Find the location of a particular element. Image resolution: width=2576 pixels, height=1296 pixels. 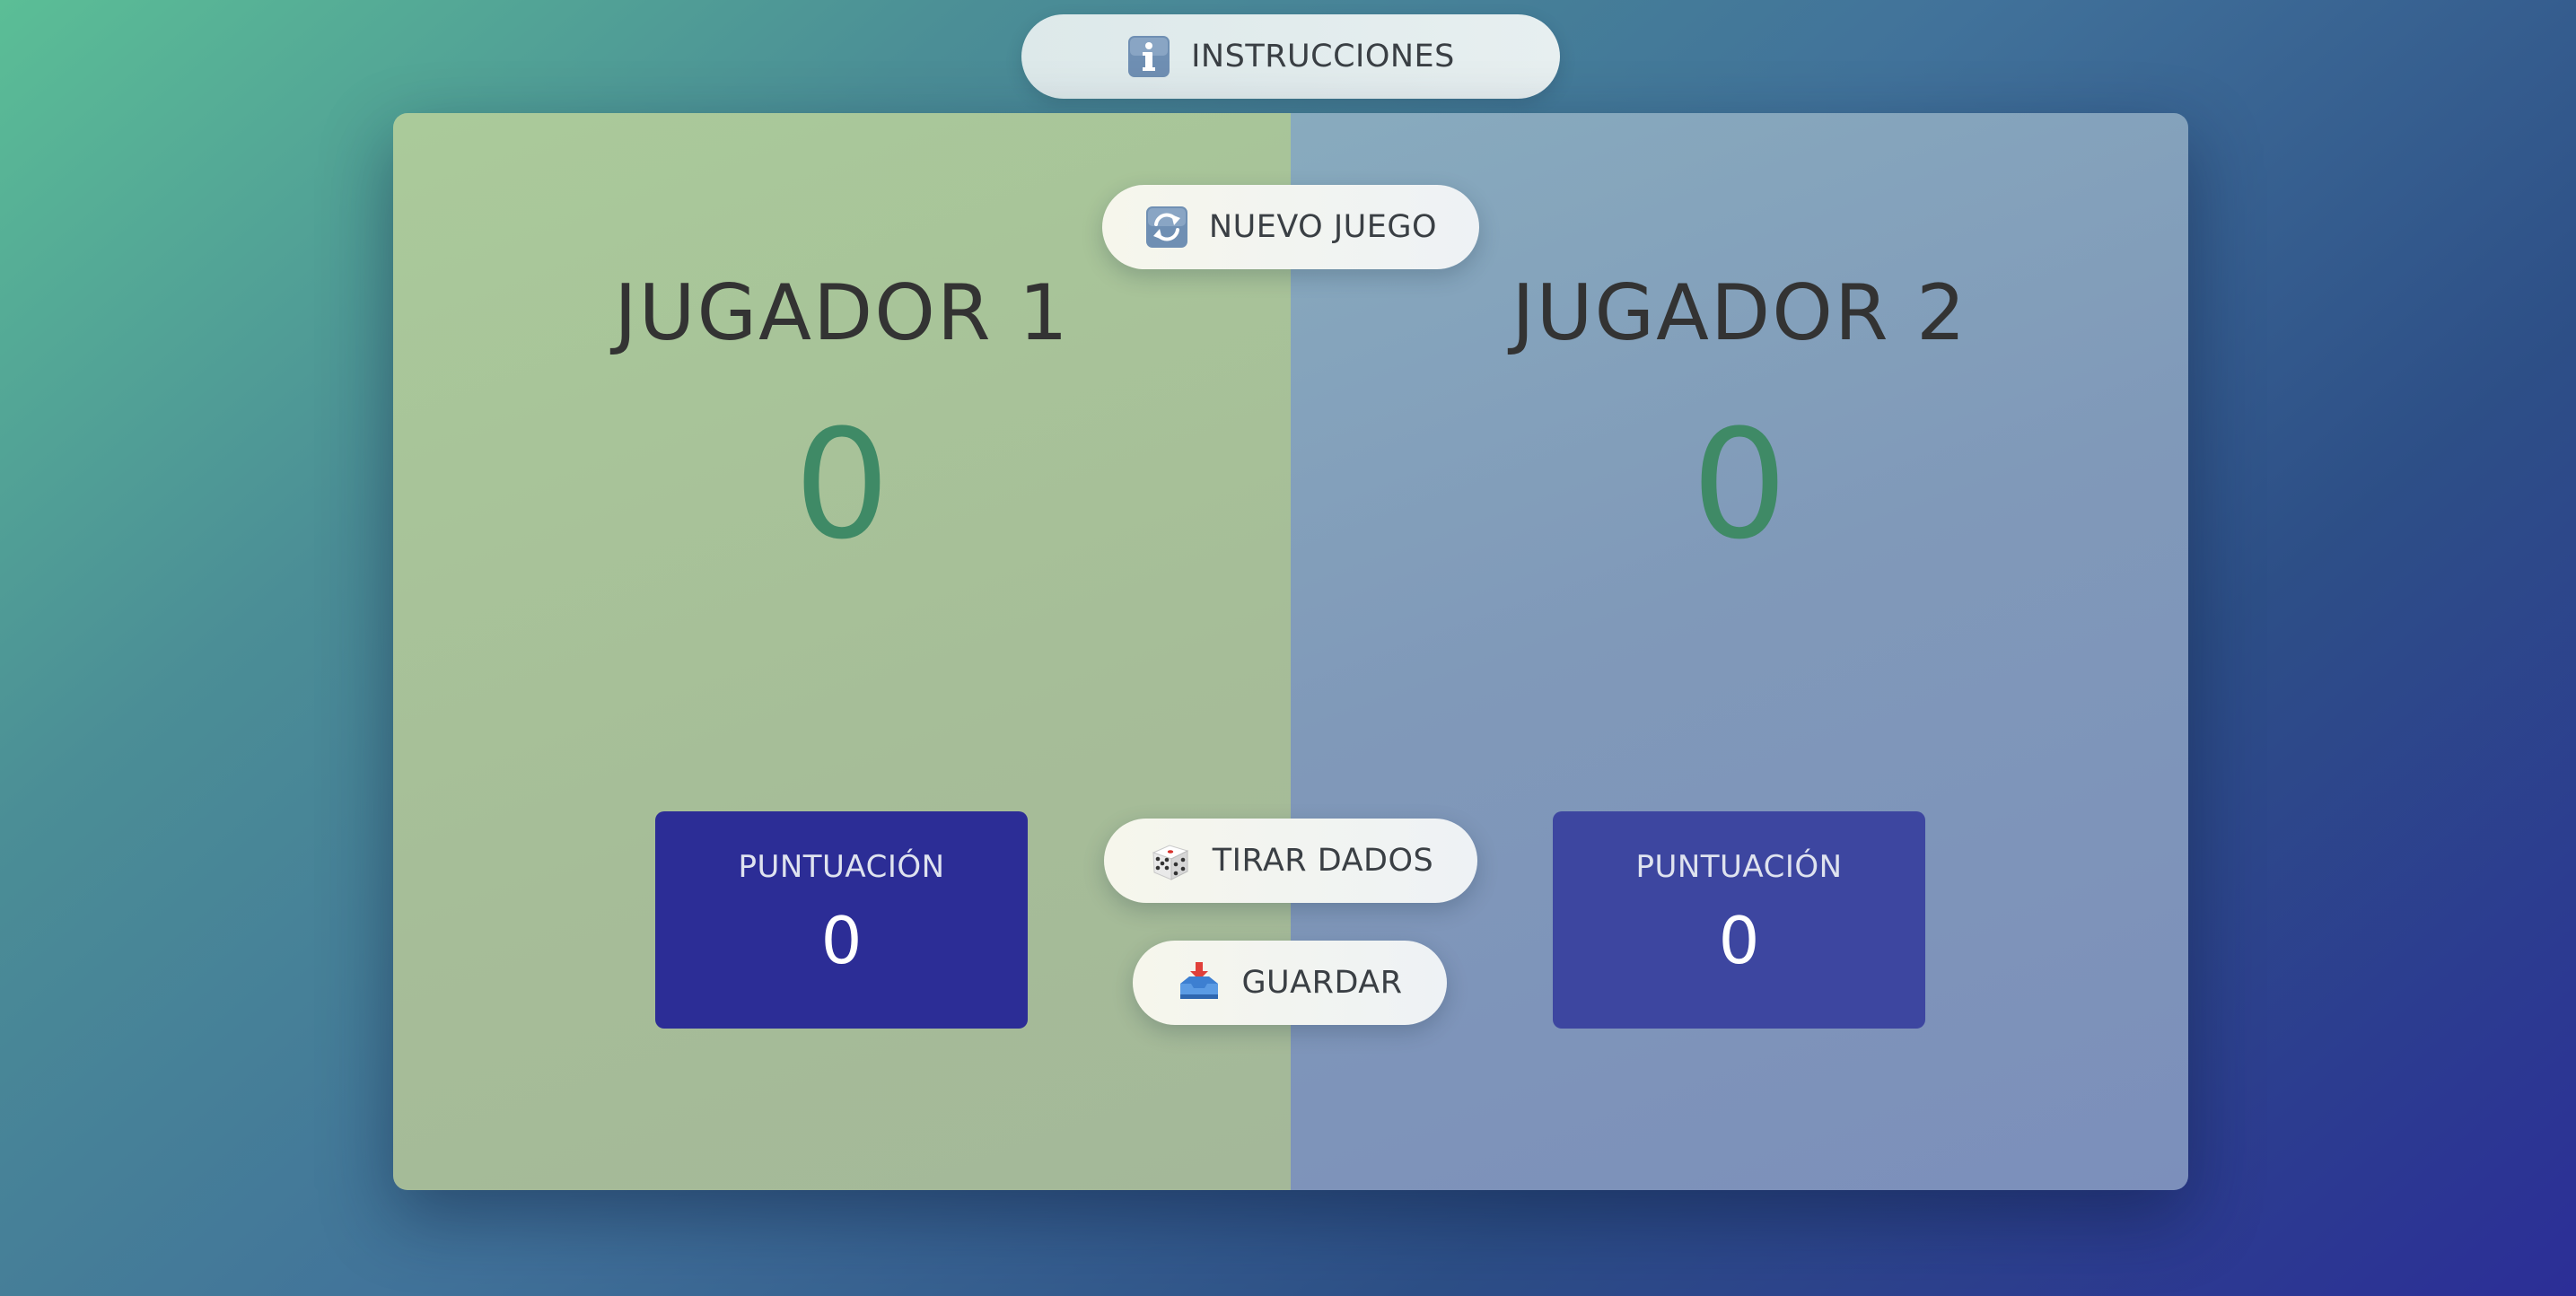

save-button: GUARDAR is located at coordinates (1290, 983).